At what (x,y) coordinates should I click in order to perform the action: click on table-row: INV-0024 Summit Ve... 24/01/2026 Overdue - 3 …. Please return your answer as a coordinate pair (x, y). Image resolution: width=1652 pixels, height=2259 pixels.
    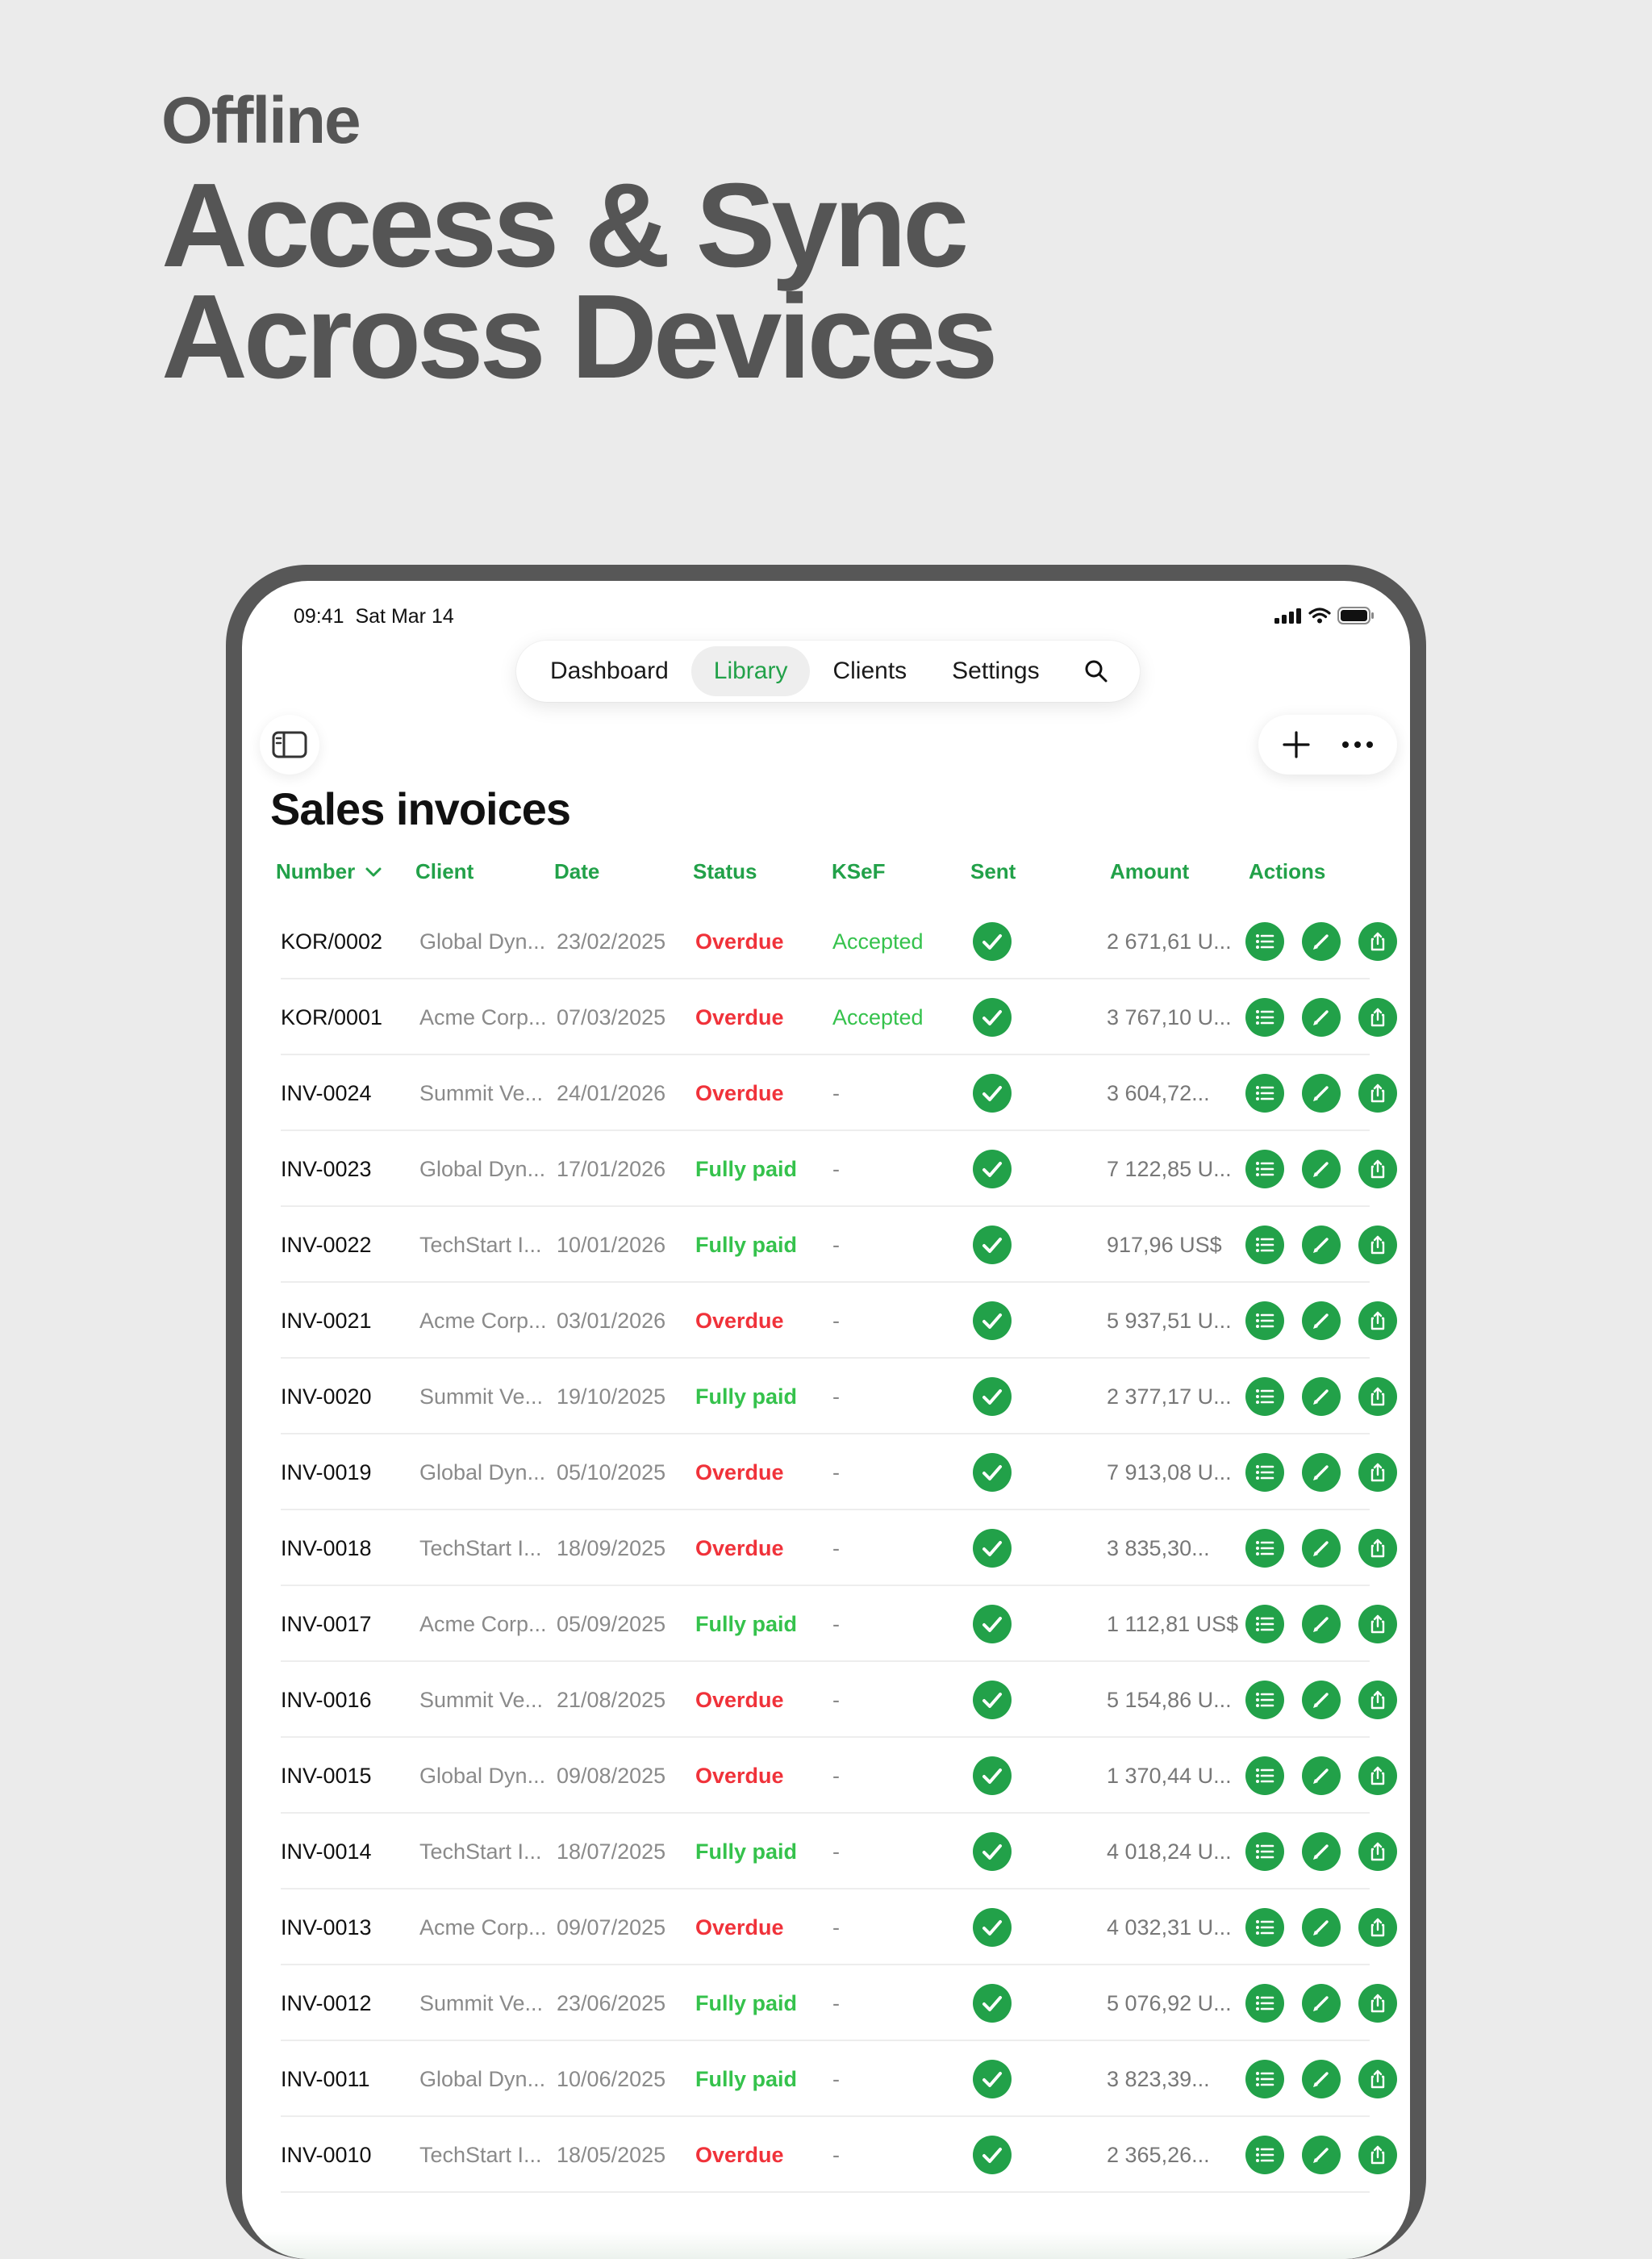
    Looking at the image, I should click on (826, 1093).